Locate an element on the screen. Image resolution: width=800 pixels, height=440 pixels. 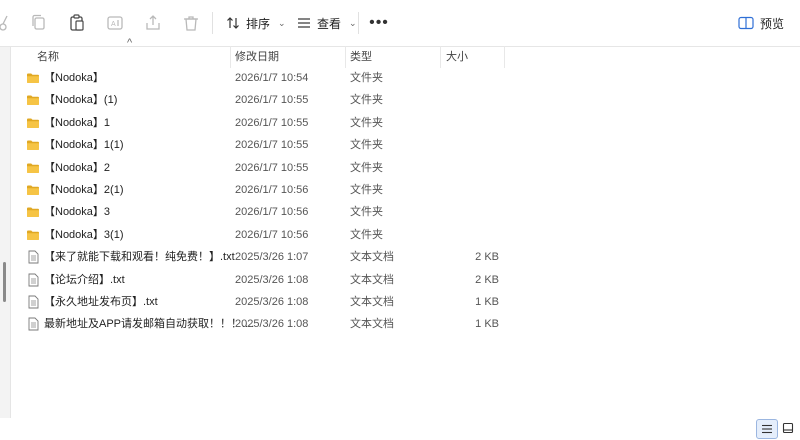
delete-icon is located at coordinates (191, 23).